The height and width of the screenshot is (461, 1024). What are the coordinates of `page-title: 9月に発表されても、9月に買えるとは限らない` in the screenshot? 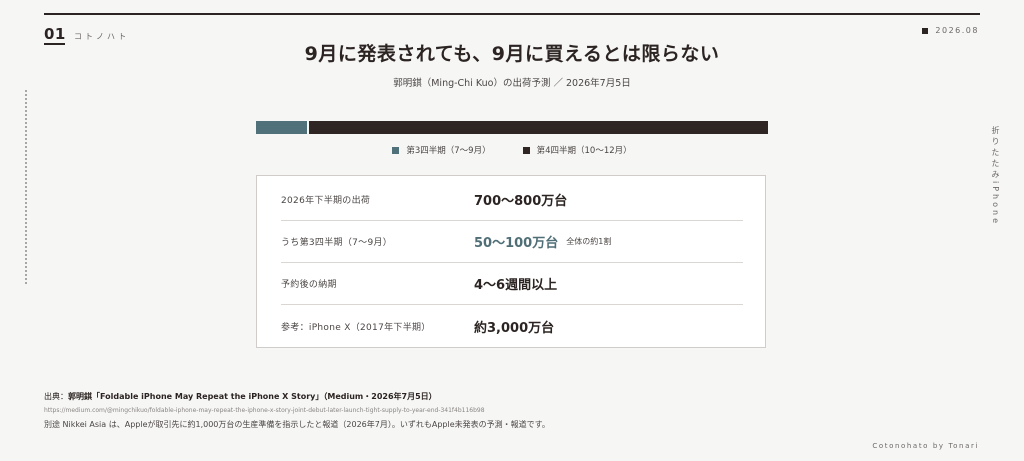 It's located at (512, 54).